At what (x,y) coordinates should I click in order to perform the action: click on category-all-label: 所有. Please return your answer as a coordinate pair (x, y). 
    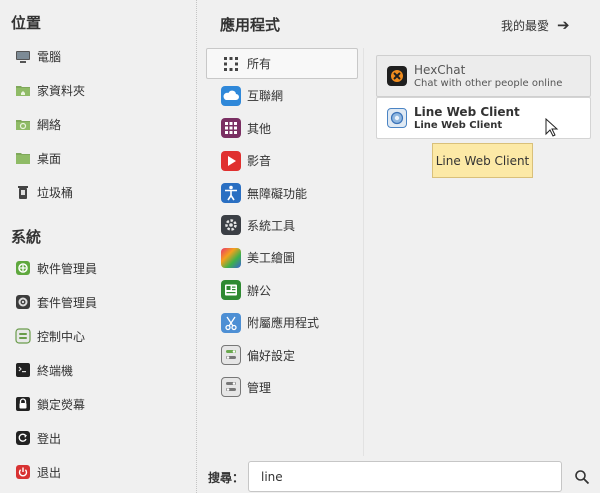
    Looking at the image, I should click on (259, 64).